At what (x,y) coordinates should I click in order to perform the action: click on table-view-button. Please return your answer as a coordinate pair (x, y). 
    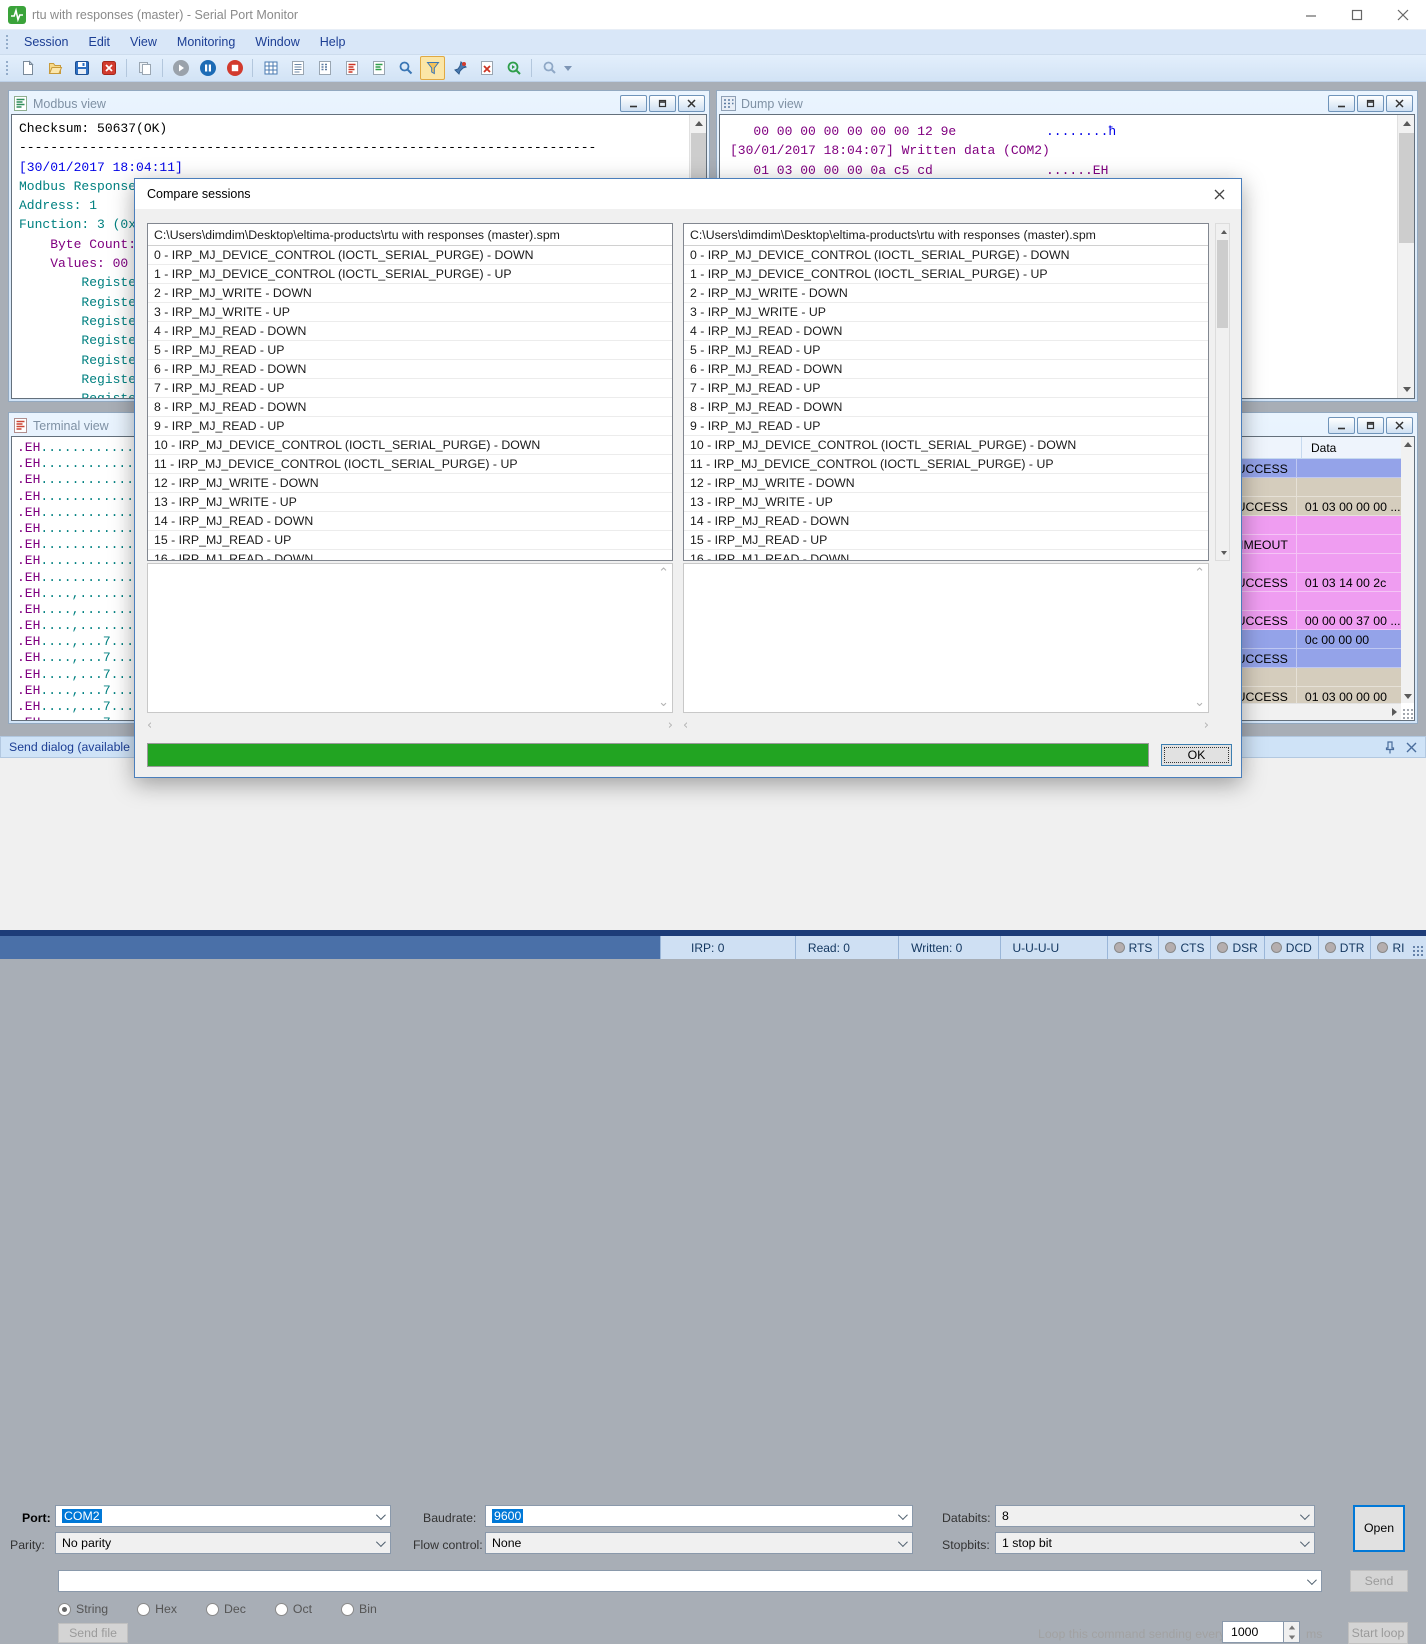
    Looking at the image, I should click on (270, 68).